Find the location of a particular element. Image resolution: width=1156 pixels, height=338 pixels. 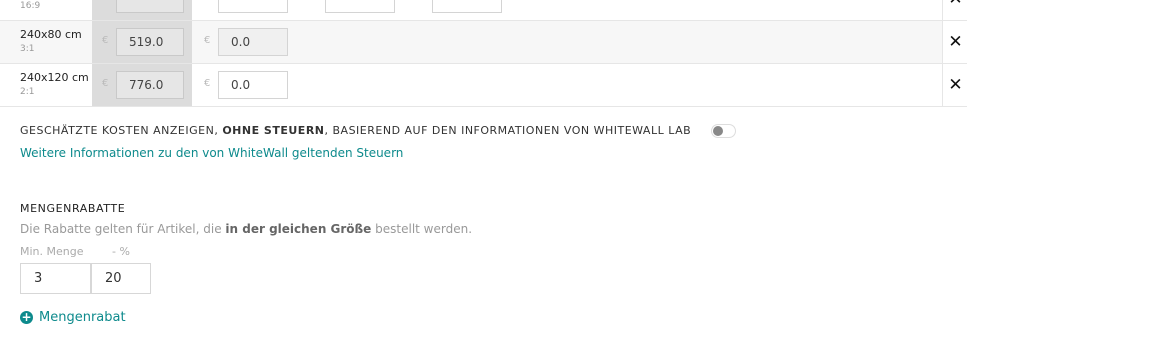

note-end: bestellt werden. is located at coordinates (422, 229).